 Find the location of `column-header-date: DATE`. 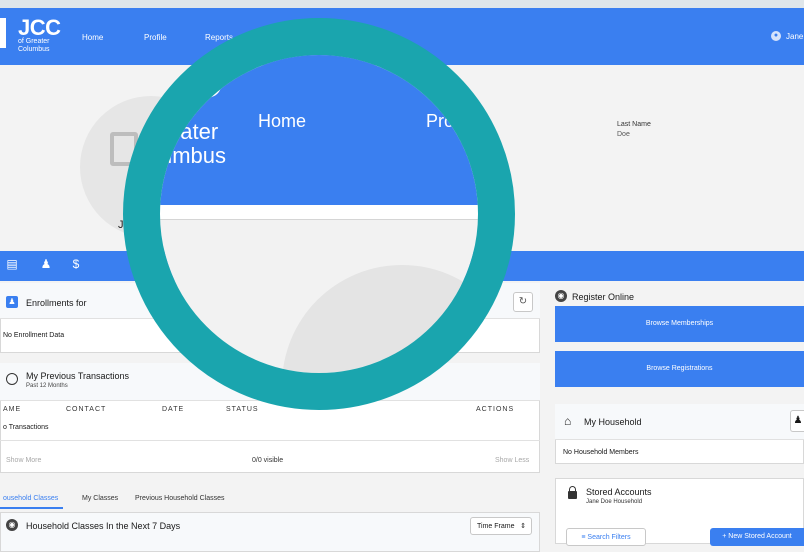

column-header-date: DATE is located at coordinates (173, 409).